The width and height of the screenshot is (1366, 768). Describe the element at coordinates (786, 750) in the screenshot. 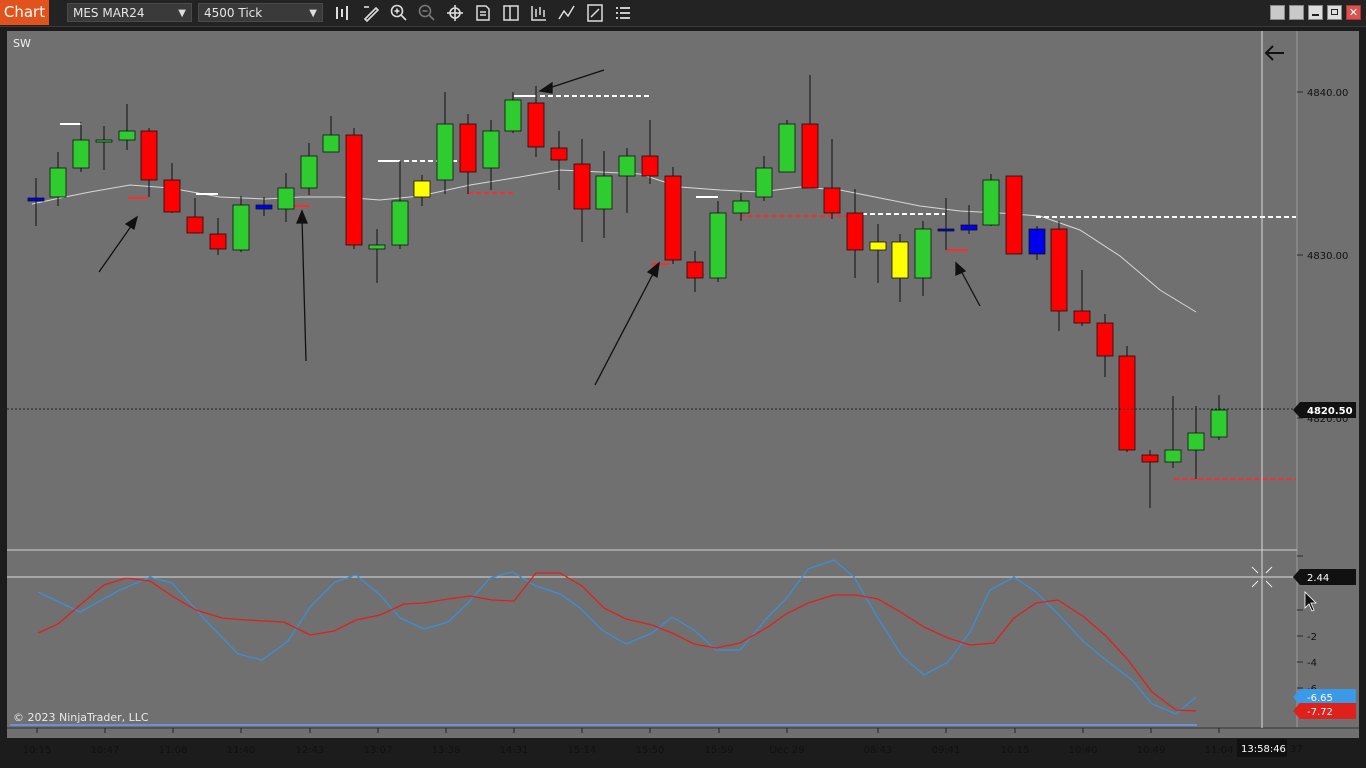

I see `time-label: Dec 29` at that location.